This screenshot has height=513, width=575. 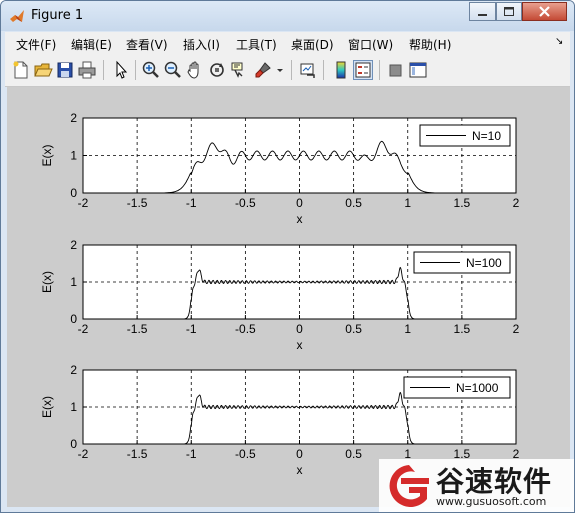 What do you see at coordinates (370, 44) in the screenshot?
I see `menu-window: 窗口(W)` at bounding box center [370, 44].